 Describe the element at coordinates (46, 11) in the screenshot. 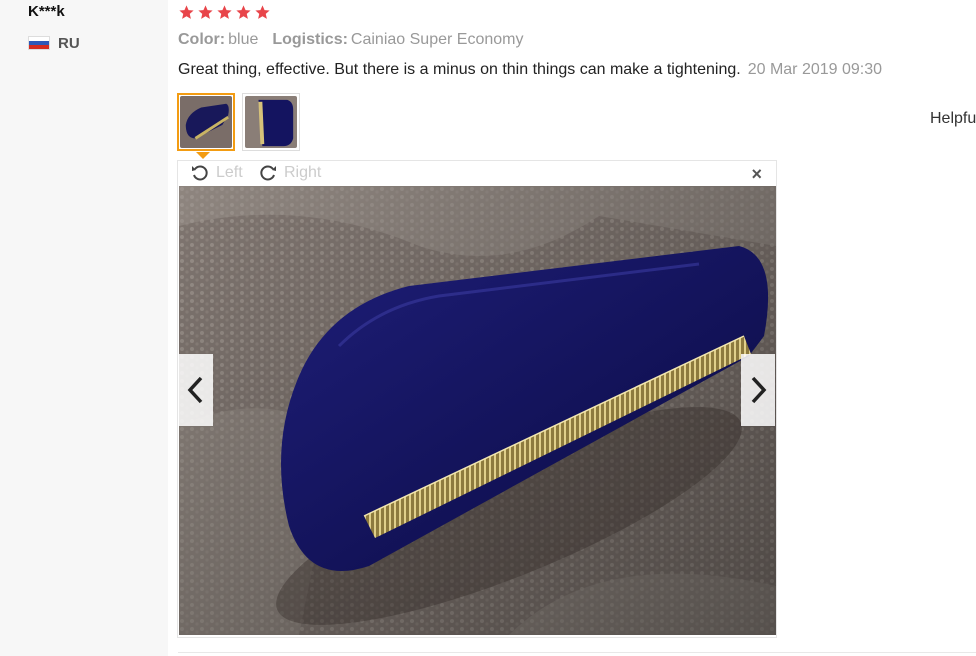

I see `reviewer-name: K***k` at that location.